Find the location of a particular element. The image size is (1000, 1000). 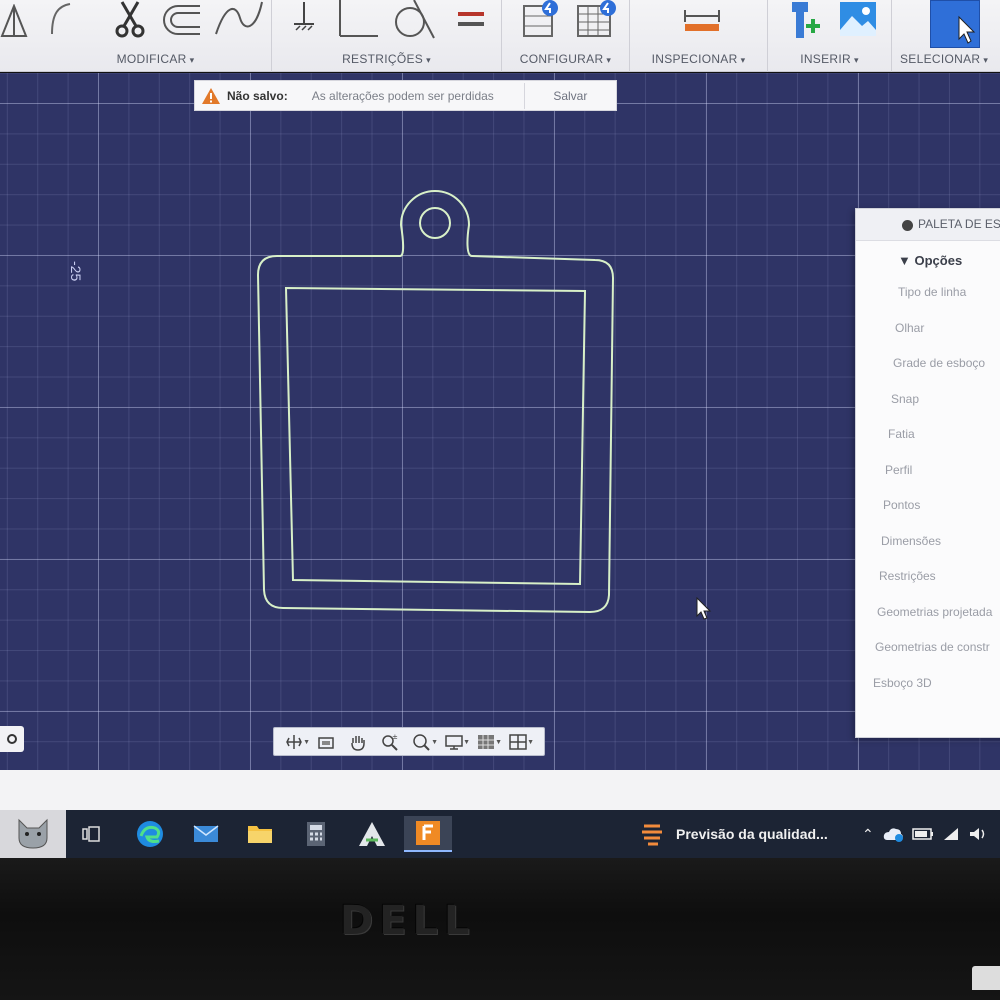

fix-constraint-icon is located at coordinates (304, 18).